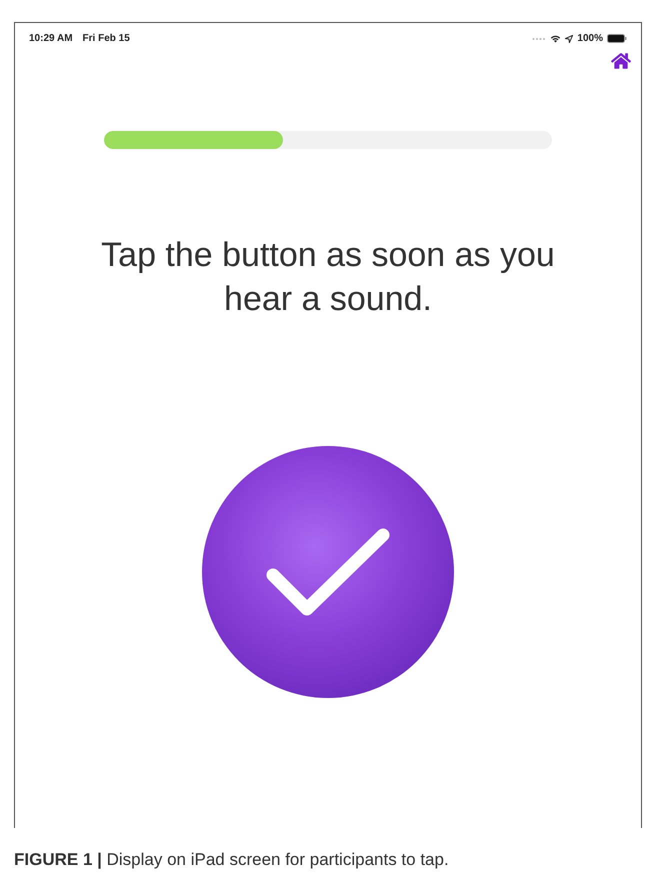 The width and height of the screenshot is (667, 885). I want to click on wifi-icon, so click(556, 38).